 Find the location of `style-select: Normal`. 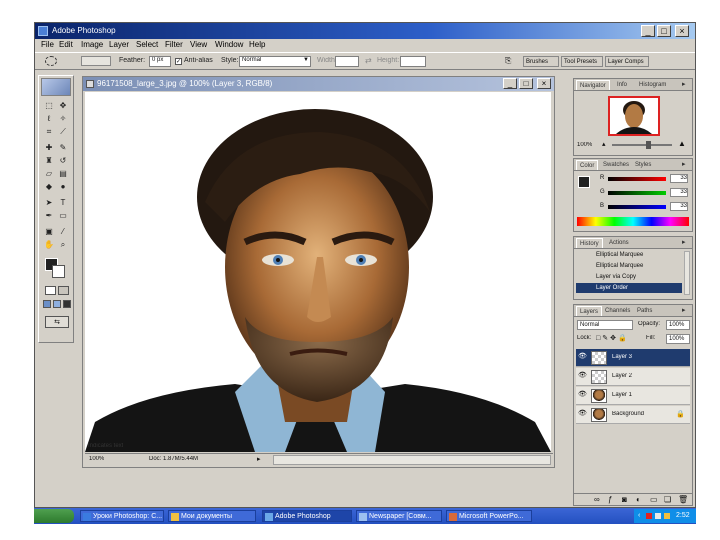

style-select: Normal is located at coordinates (275, 61).